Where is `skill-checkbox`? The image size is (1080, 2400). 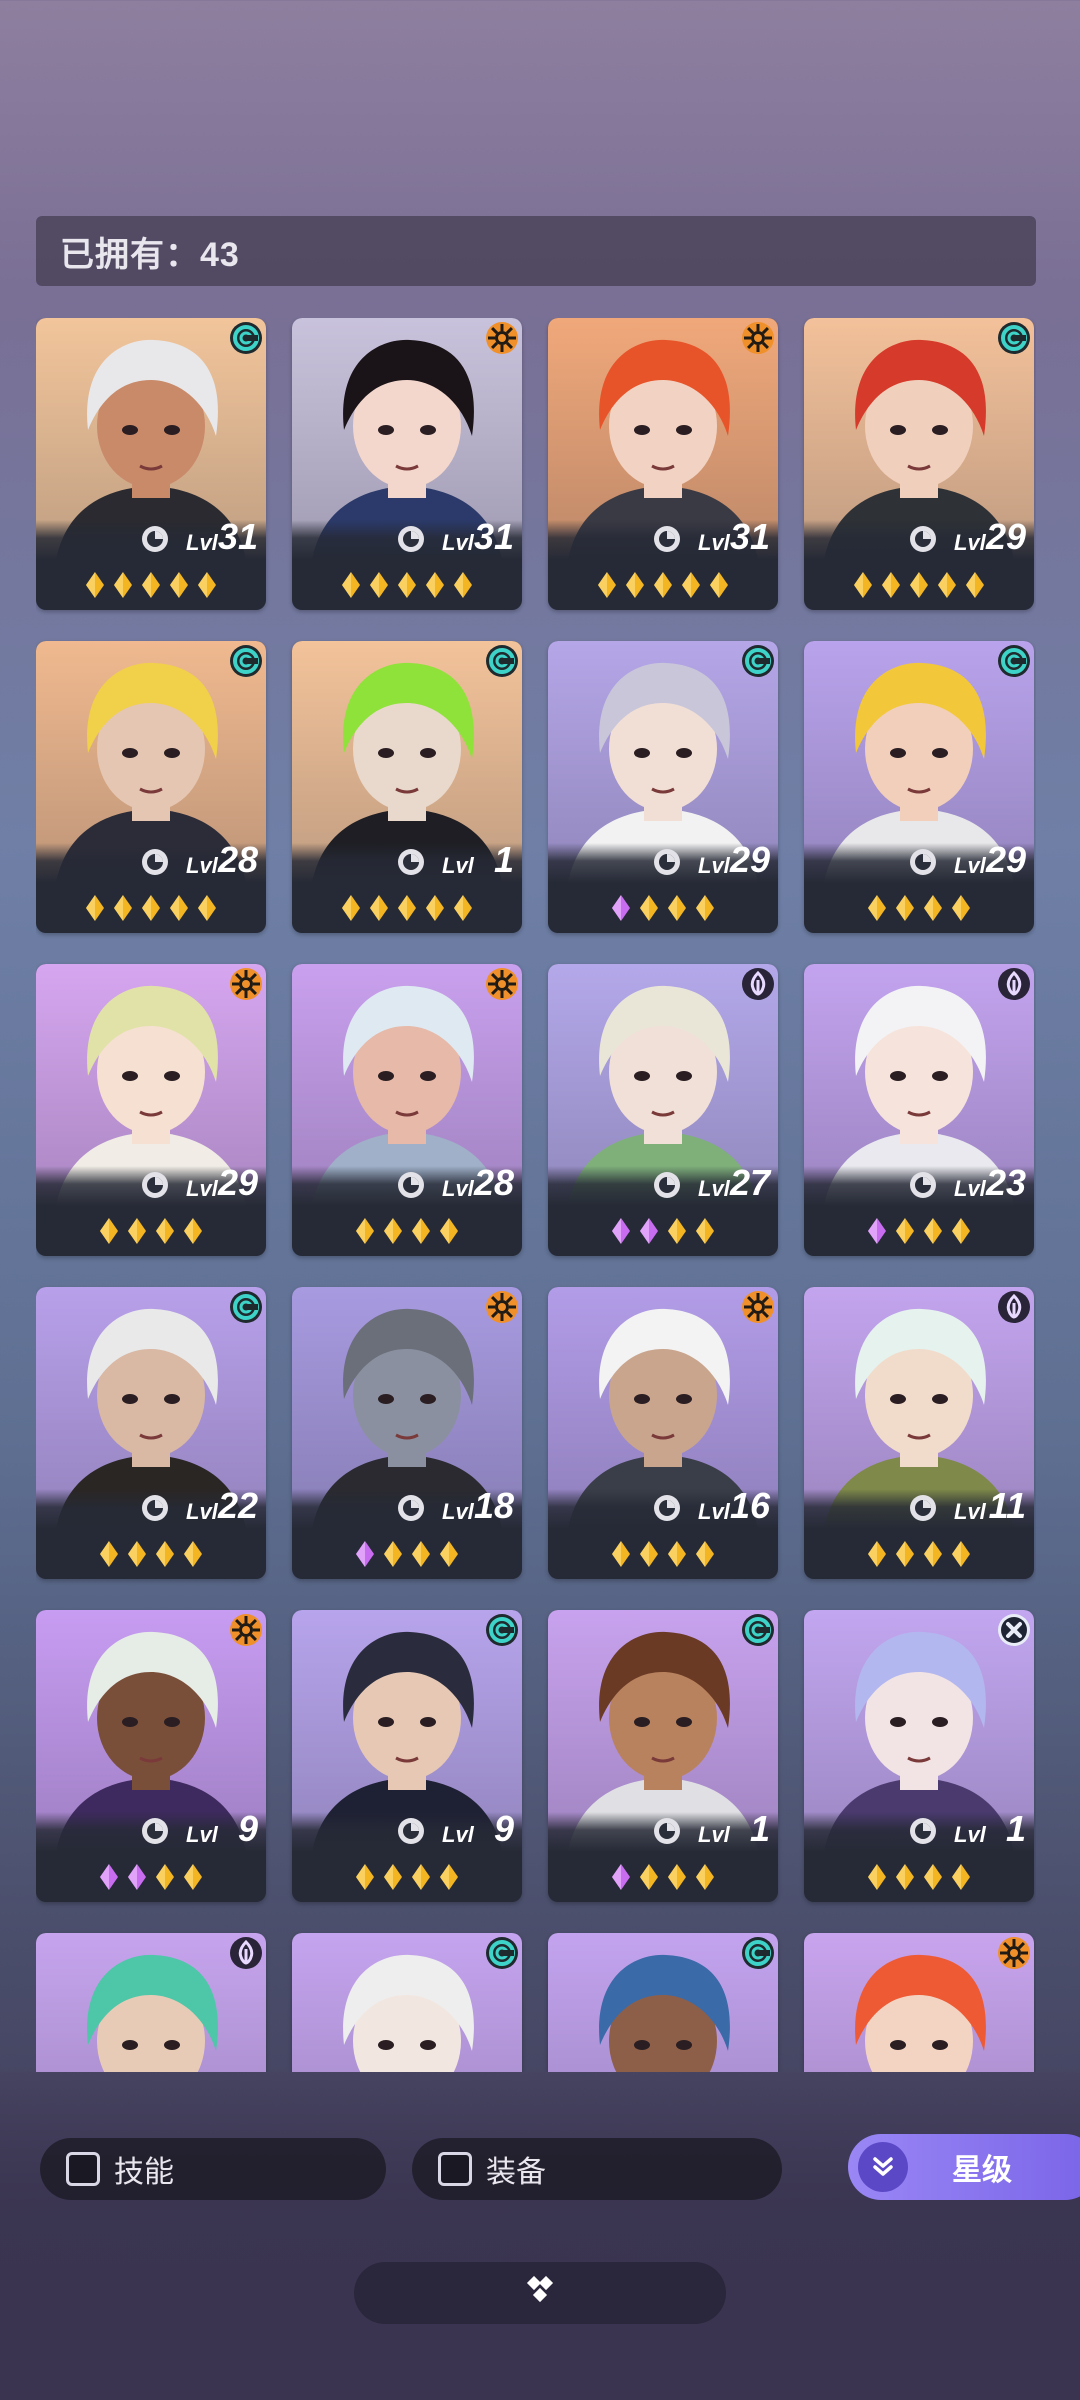 skill-checkbox is located at coordinates (83, 2169).